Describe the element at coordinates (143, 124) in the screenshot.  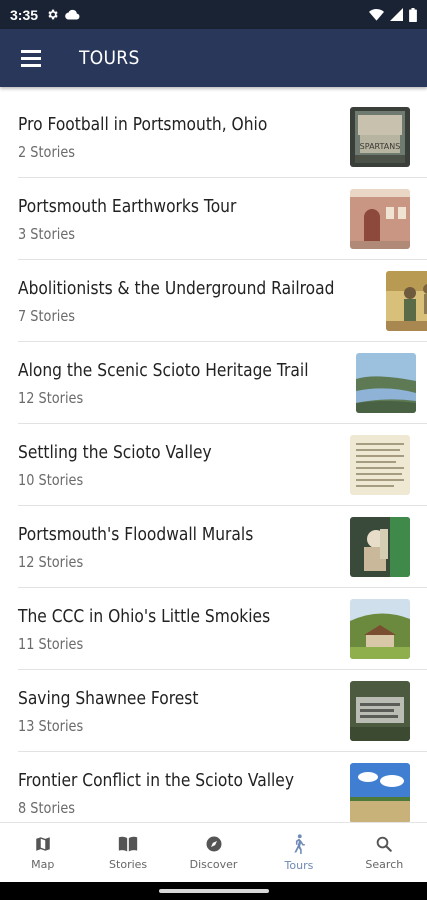
I see `tour-title: Pro Football in Portsmouth, Ohio` at that location.